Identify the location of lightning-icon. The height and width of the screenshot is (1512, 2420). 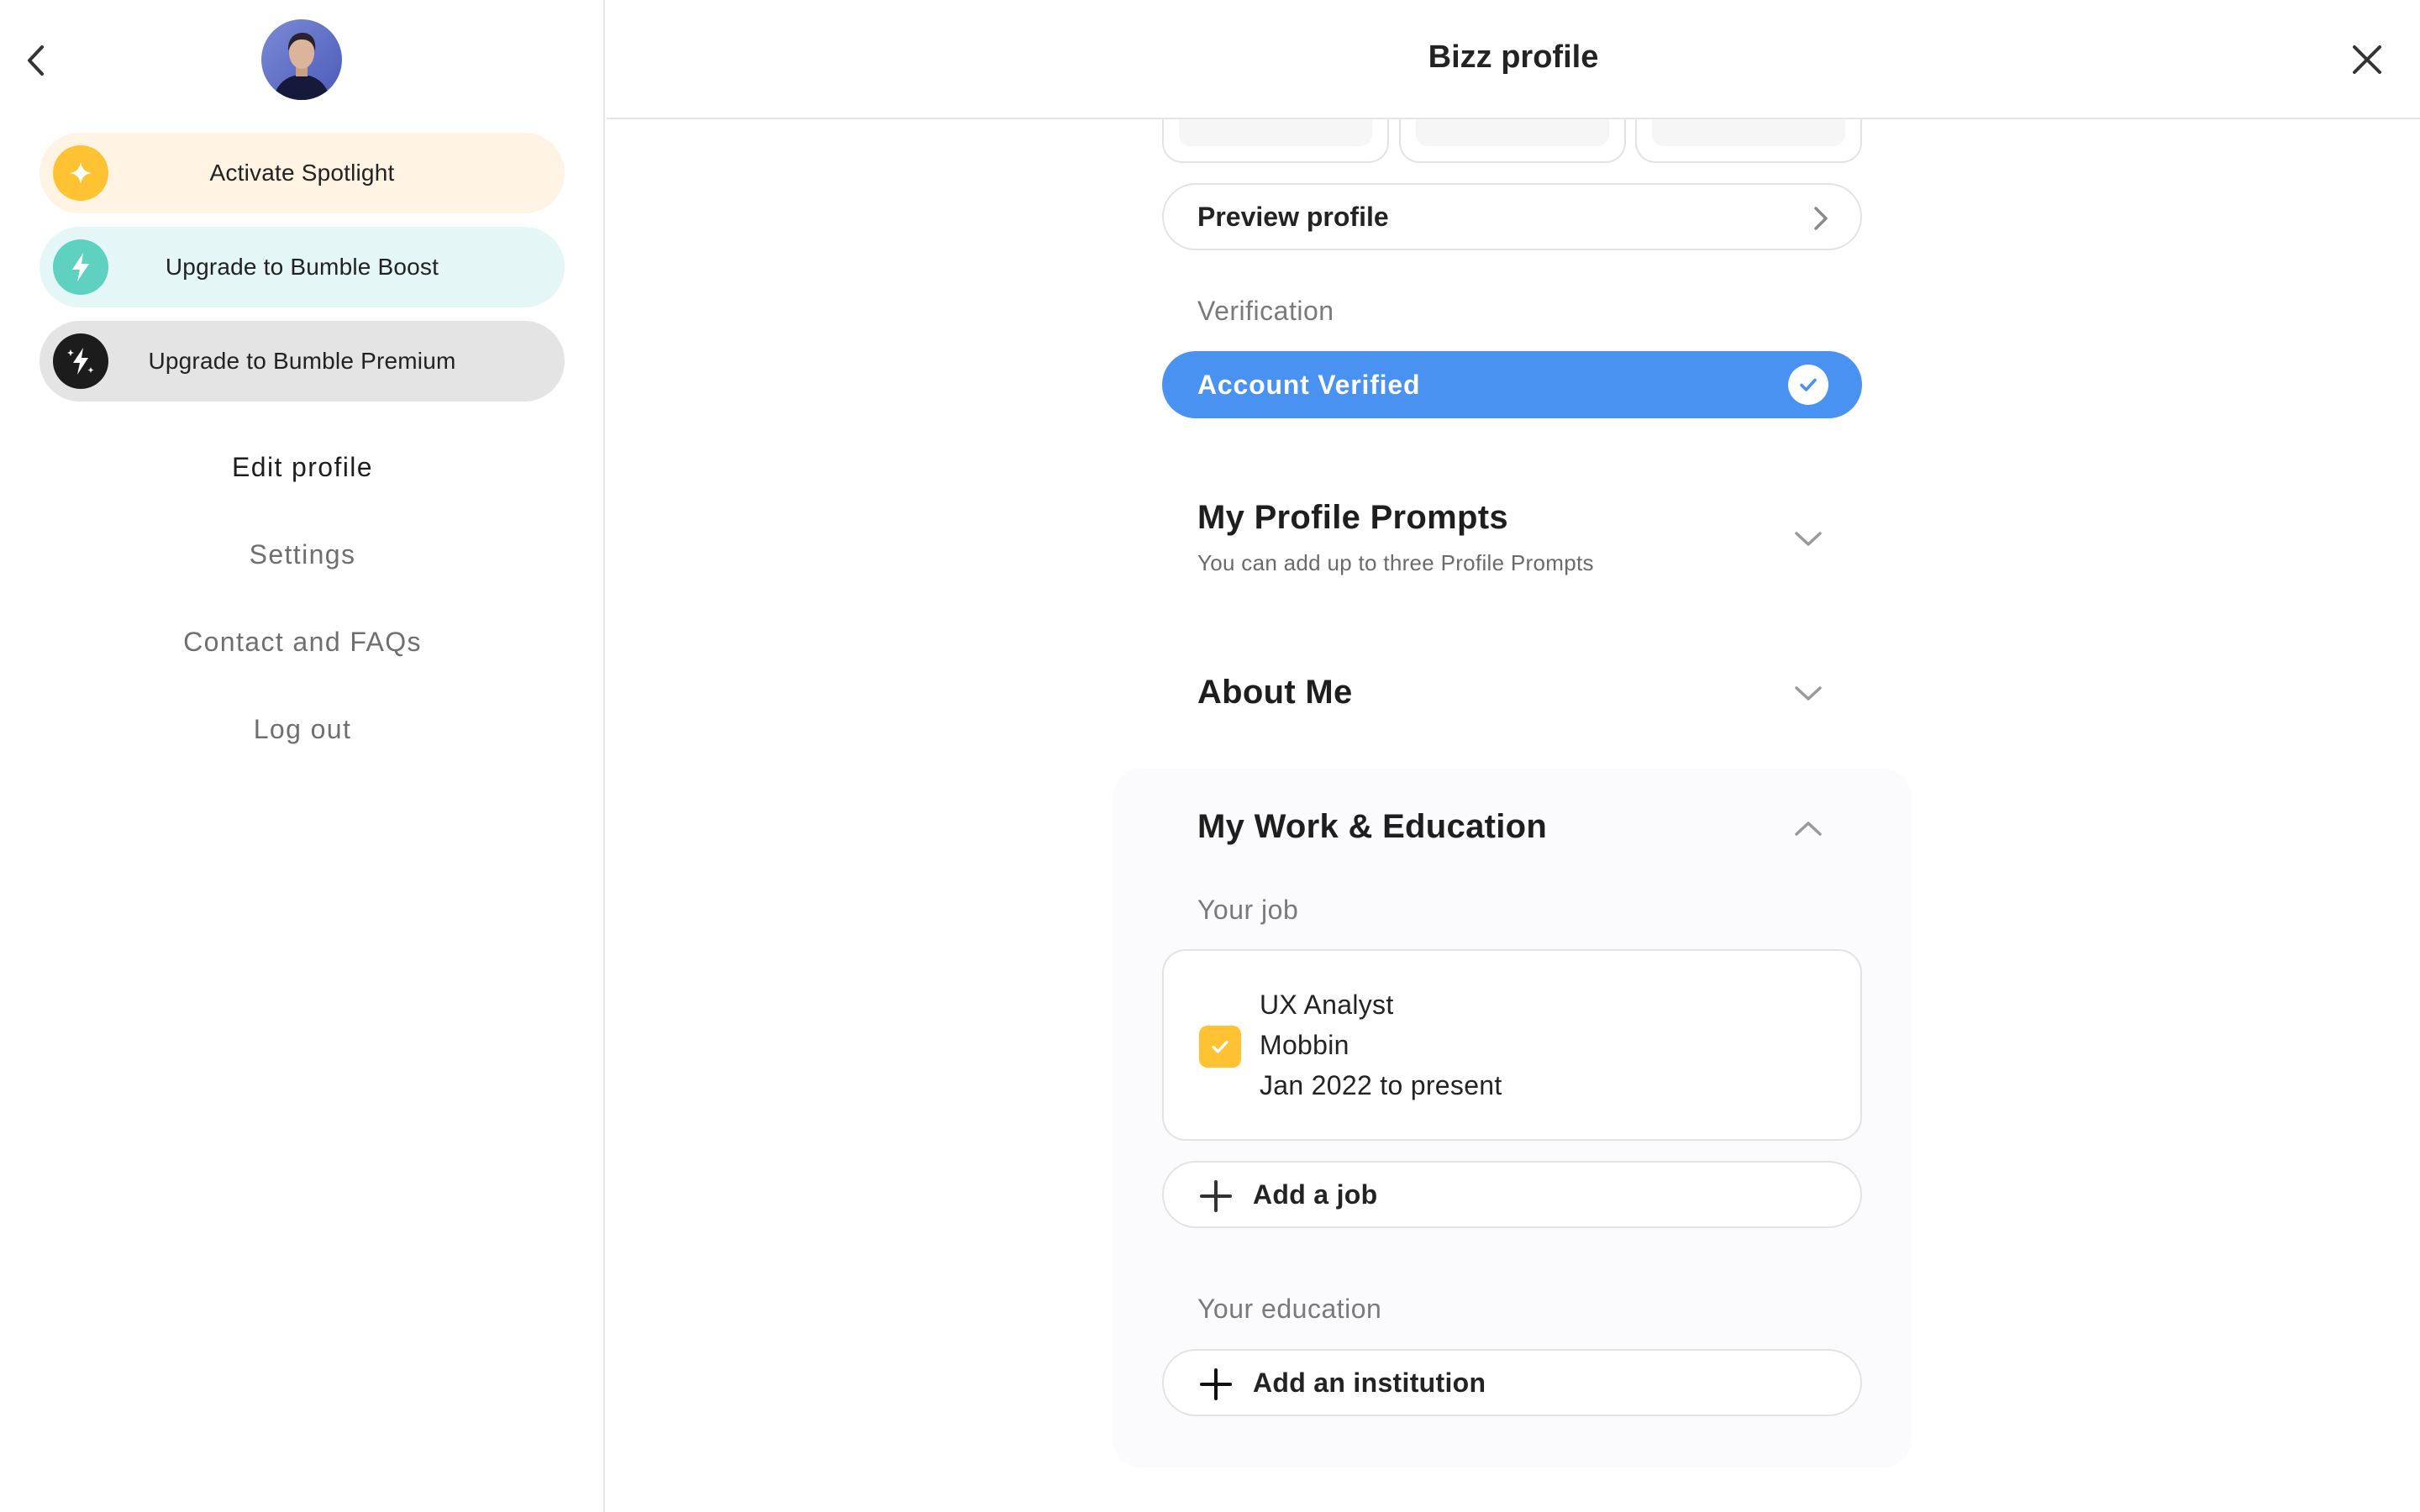
(80, 267).